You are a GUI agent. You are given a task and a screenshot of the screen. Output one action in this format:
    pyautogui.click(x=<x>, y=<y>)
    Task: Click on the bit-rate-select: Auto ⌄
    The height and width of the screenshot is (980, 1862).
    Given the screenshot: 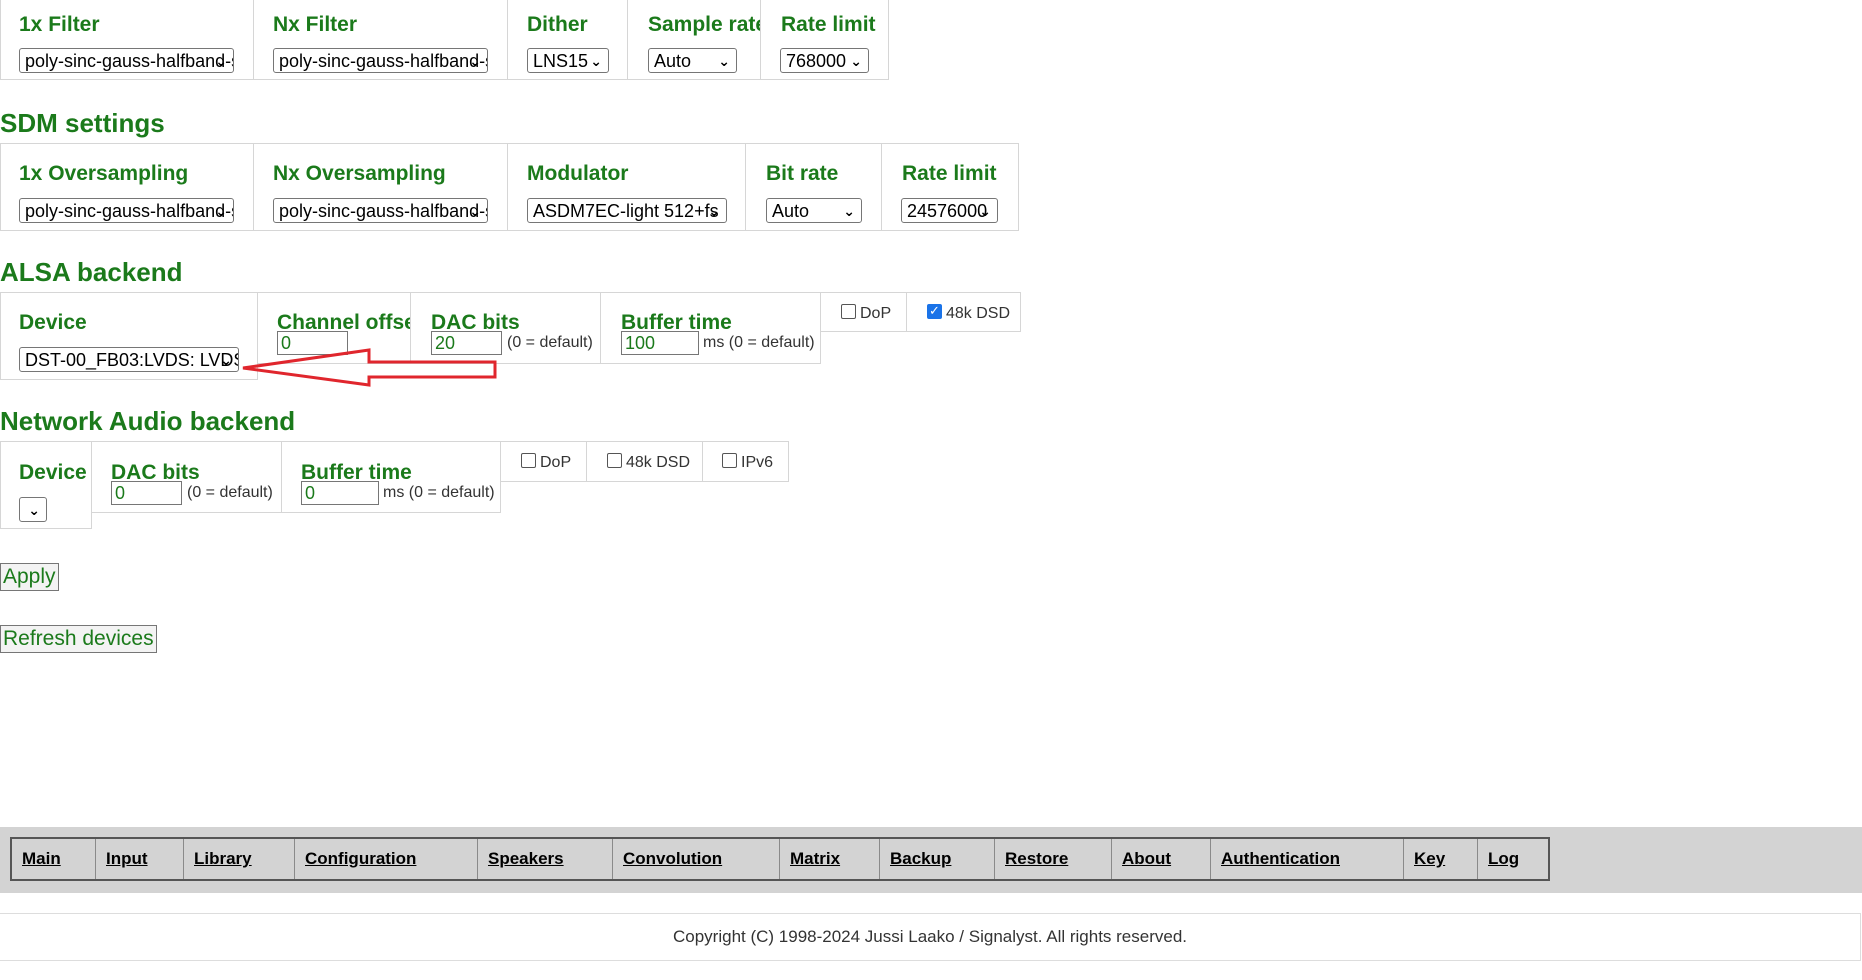 What is the action you would take?
    pyautogui.click(x=814, y=210)
    